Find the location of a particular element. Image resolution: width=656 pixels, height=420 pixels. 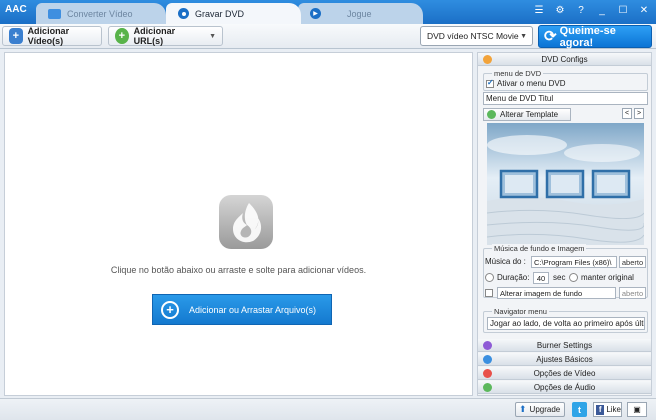

open-music-button: aberto is located at coordinates (632, 262).